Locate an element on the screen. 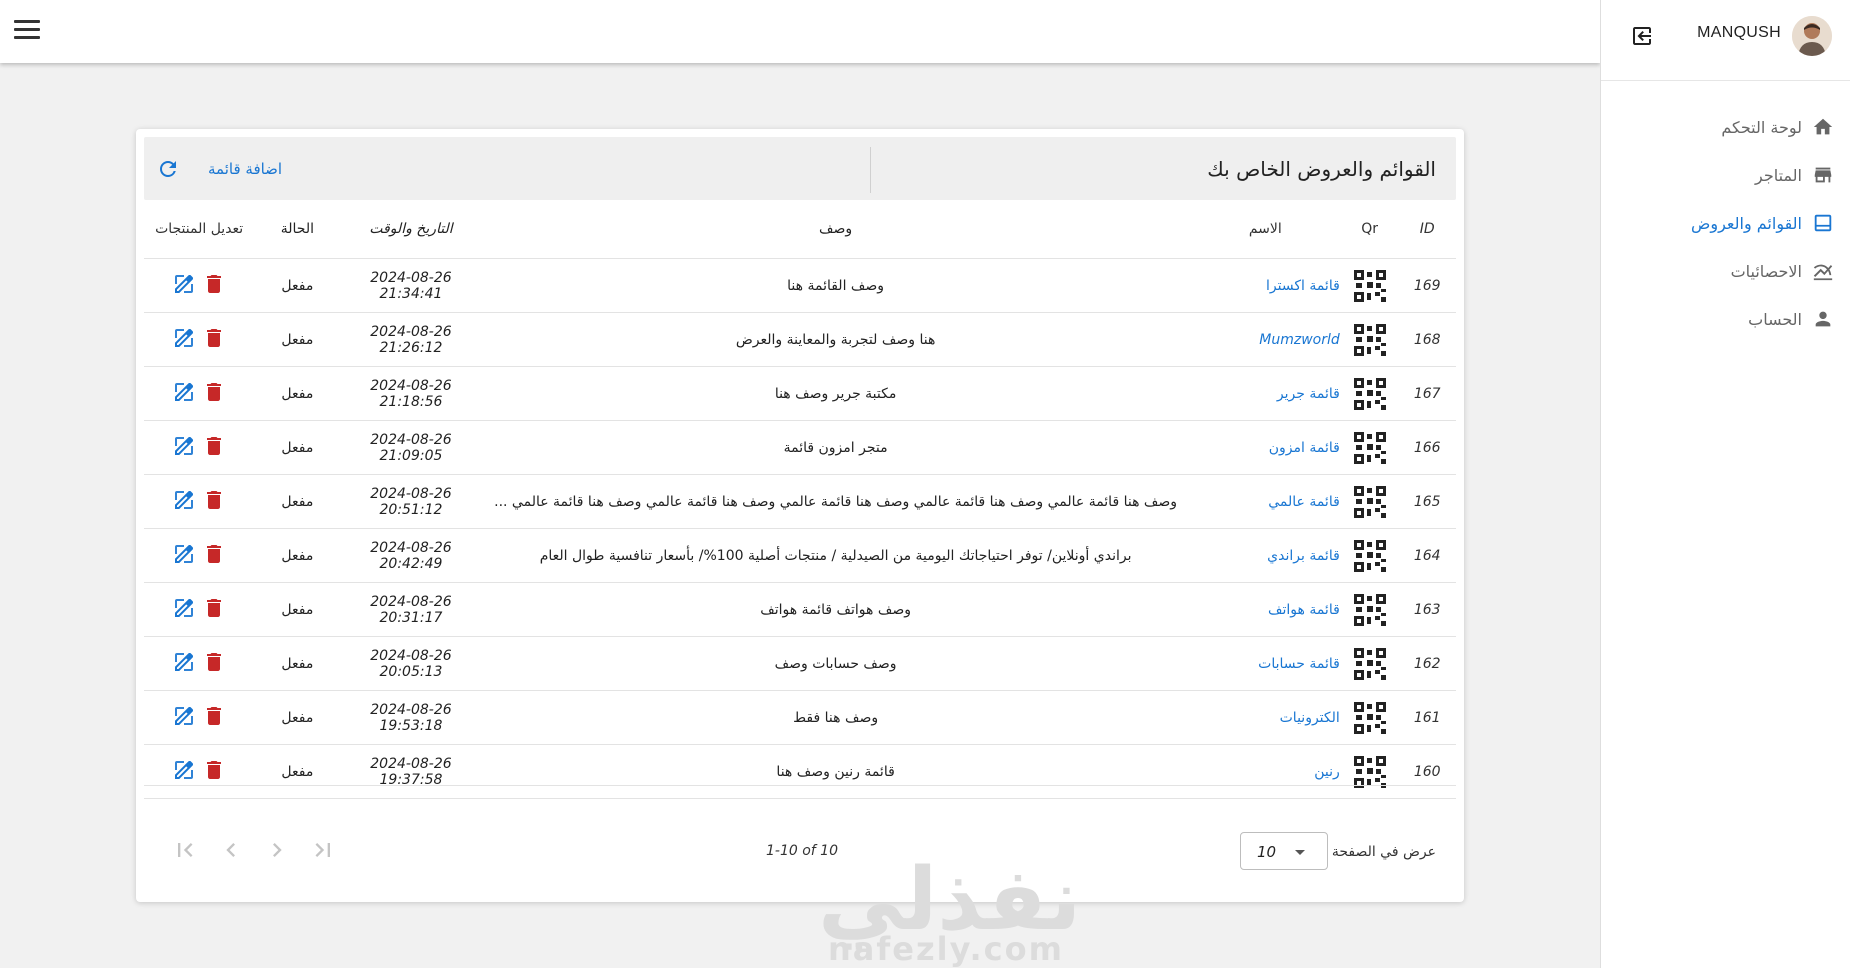  col-name: الاسم is located at coordinates (1265, 229).